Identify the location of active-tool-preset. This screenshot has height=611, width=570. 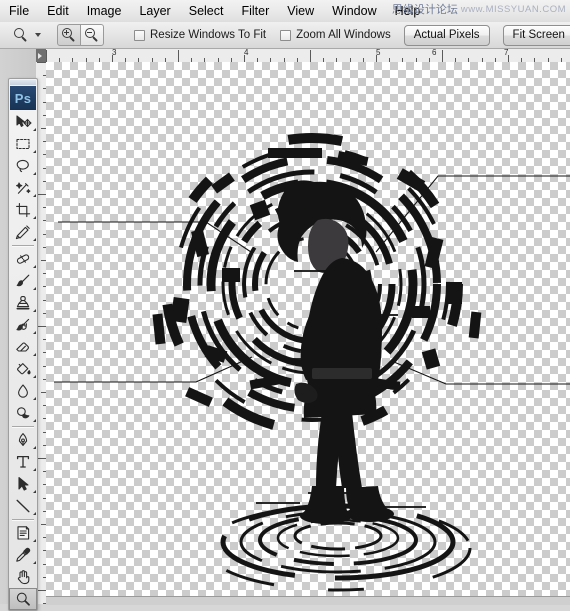
(27, 35).